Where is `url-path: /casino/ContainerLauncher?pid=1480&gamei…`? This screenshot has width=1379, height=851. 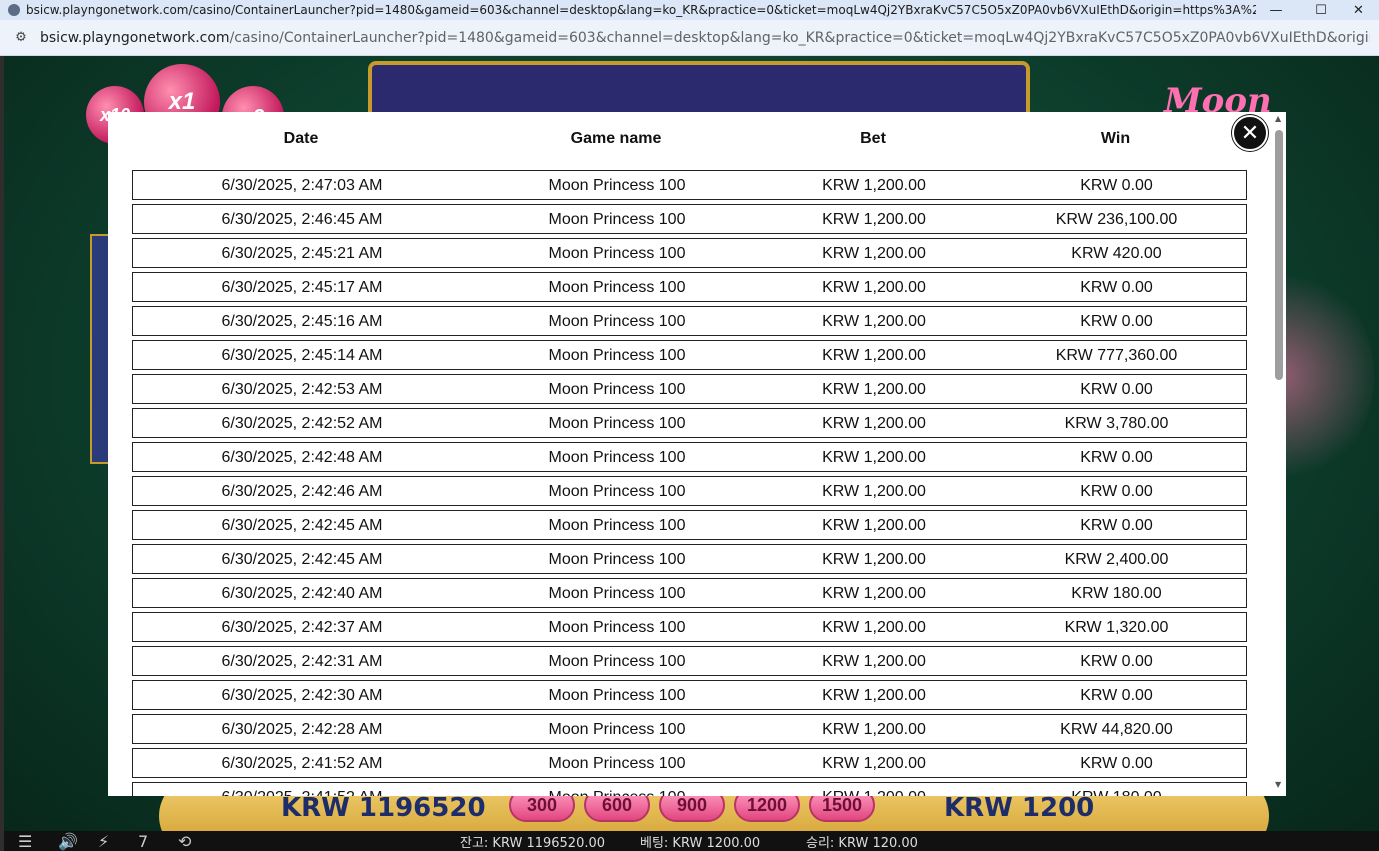 url-path: /casino/ContainerLauncher?pid=1480&gamei… is located at coordinates (799, 37).